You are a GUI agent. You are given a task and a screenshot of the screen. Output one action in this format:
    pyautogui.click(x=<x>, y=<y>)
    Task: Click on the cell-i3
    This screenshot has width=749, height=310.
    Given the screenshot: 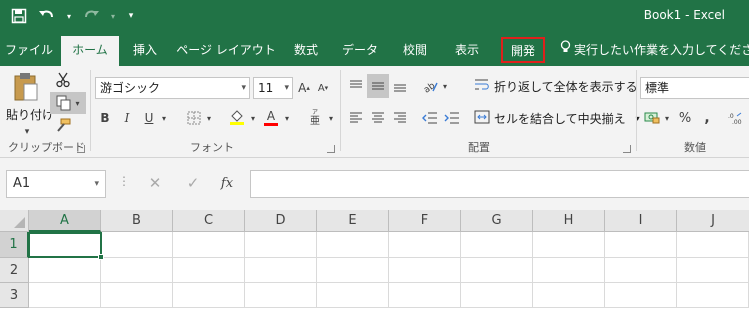 What is the action you would take?
    pyautogui.click(x=641, y=295)
    